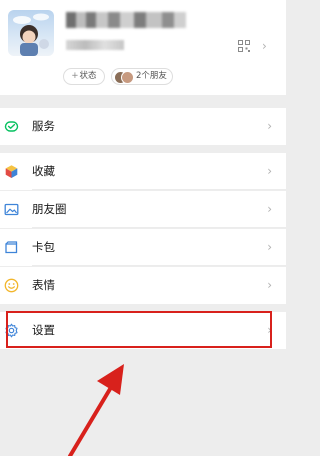  Describe the element at coordinates (127, 77) in the screenshot. I see `friend-avatar` at that location.